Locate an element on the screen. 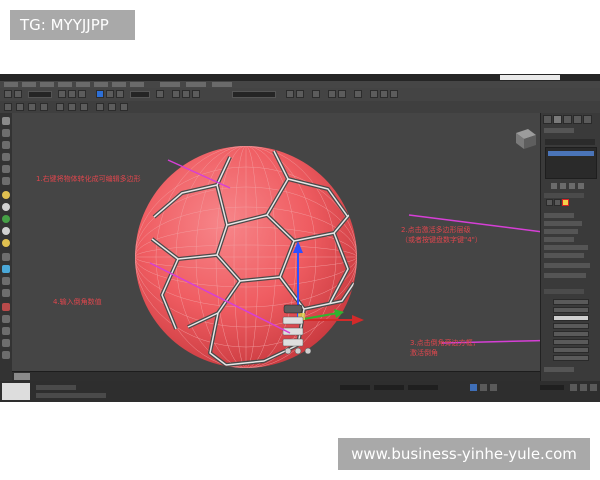 The image size is (600, 480). bevel-button is located at coordinates (571, 318).